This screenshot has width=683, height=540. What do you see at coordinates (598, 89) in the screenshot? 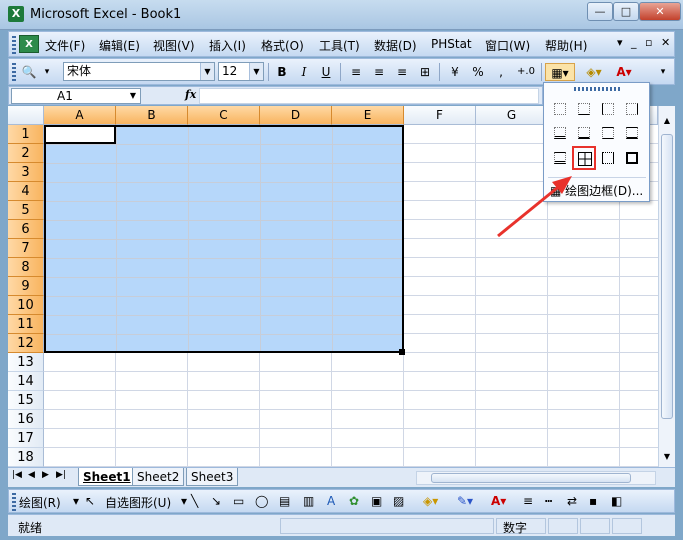
I see `palette-grip` at bounding box center [598, 89].